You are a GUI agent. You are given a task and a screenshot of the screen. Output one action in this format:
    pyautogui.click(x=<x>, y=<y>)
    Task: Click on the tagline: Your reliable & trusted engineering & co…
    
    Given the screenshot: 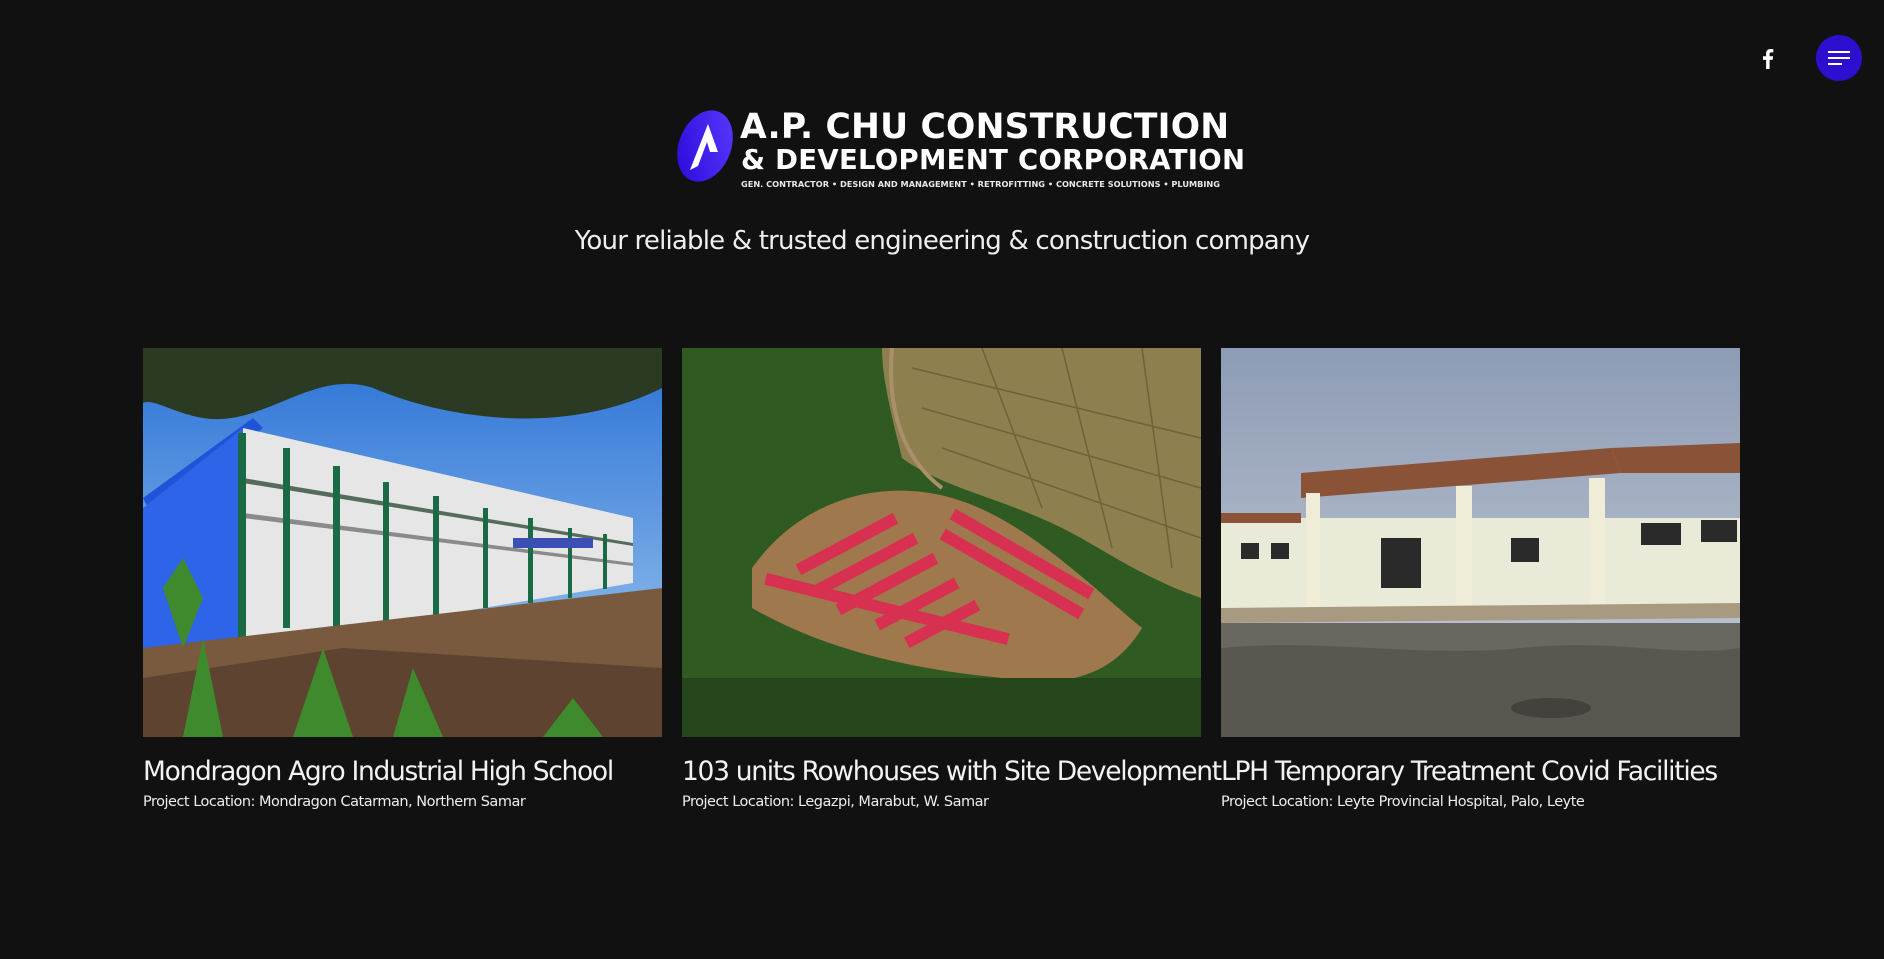 What is the action you would take?
    pyautogui.click(x=942, y=241)
    